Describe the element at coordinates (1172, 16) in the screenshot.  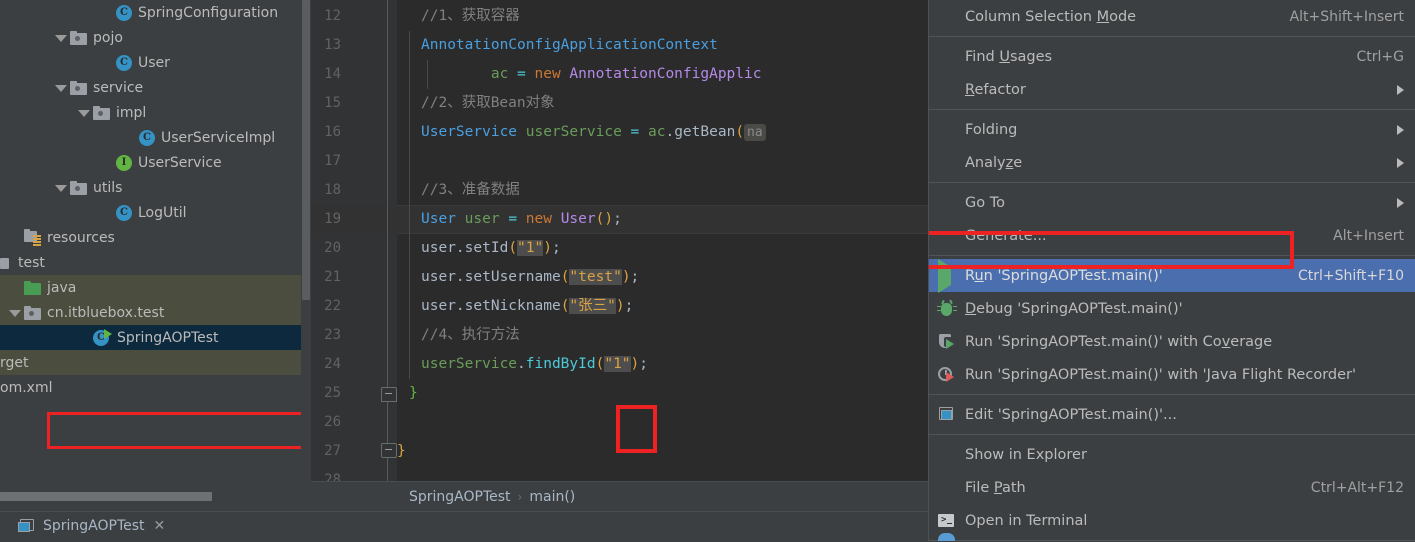
I see `menu-item-column-selection-mode: Column Selection Mode Alt+Shift+Insert` at that location.